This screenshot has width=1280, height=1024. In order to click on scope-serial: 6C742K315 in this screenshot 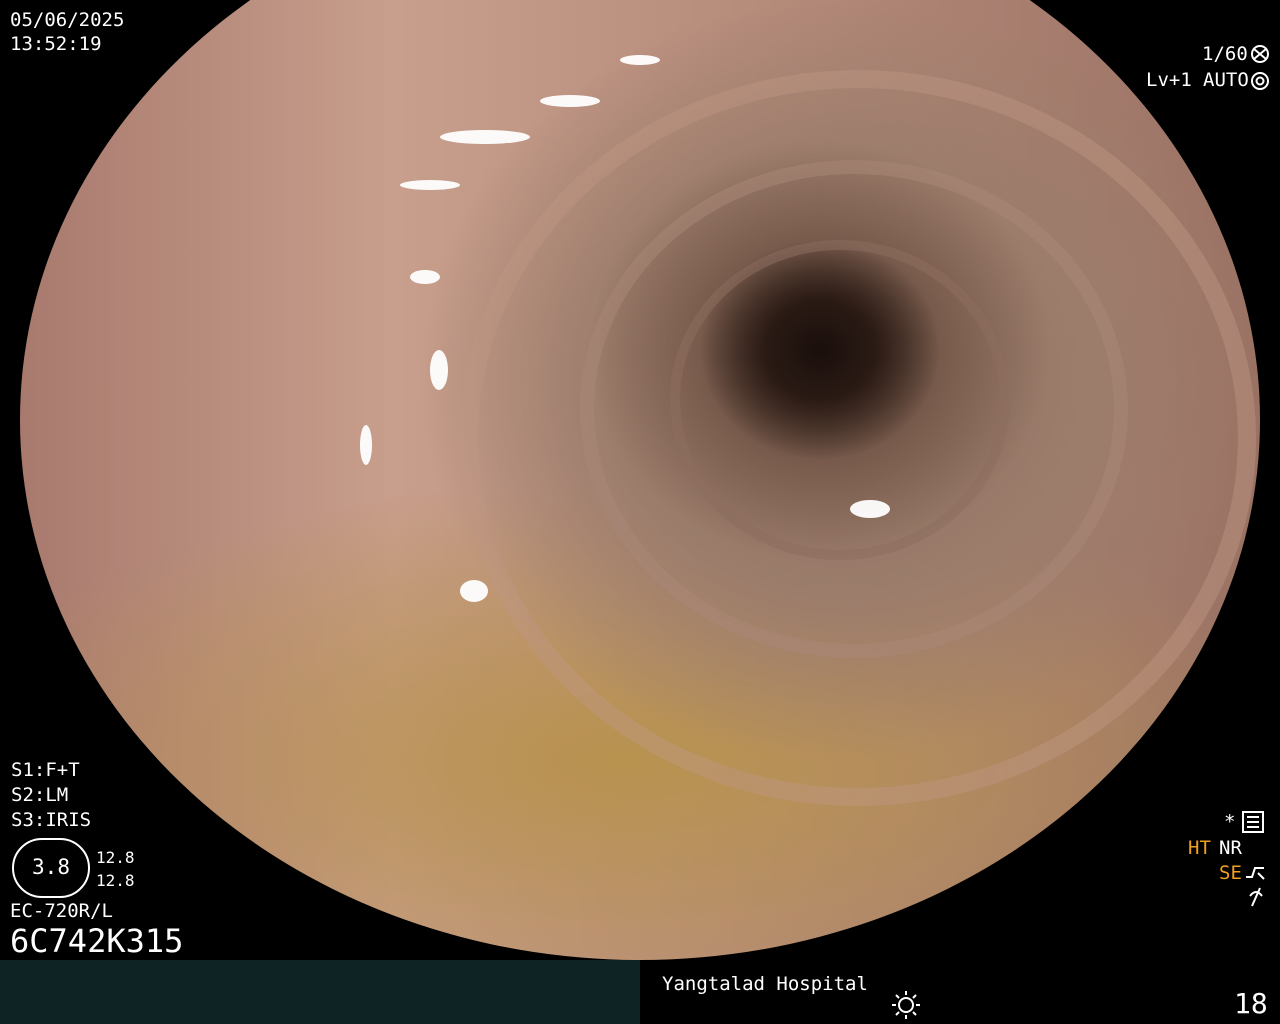, I will do `click(97, 941)`.